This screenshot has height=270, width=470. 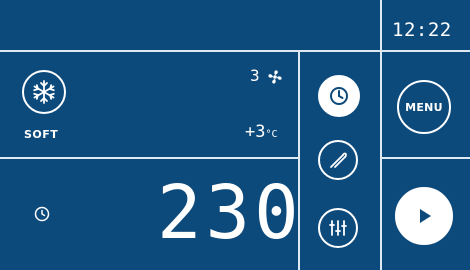 What do you see at coordinates (230, 213) in the screenshot?
I see `timer-display: 230` at bounding box center [230, 213].